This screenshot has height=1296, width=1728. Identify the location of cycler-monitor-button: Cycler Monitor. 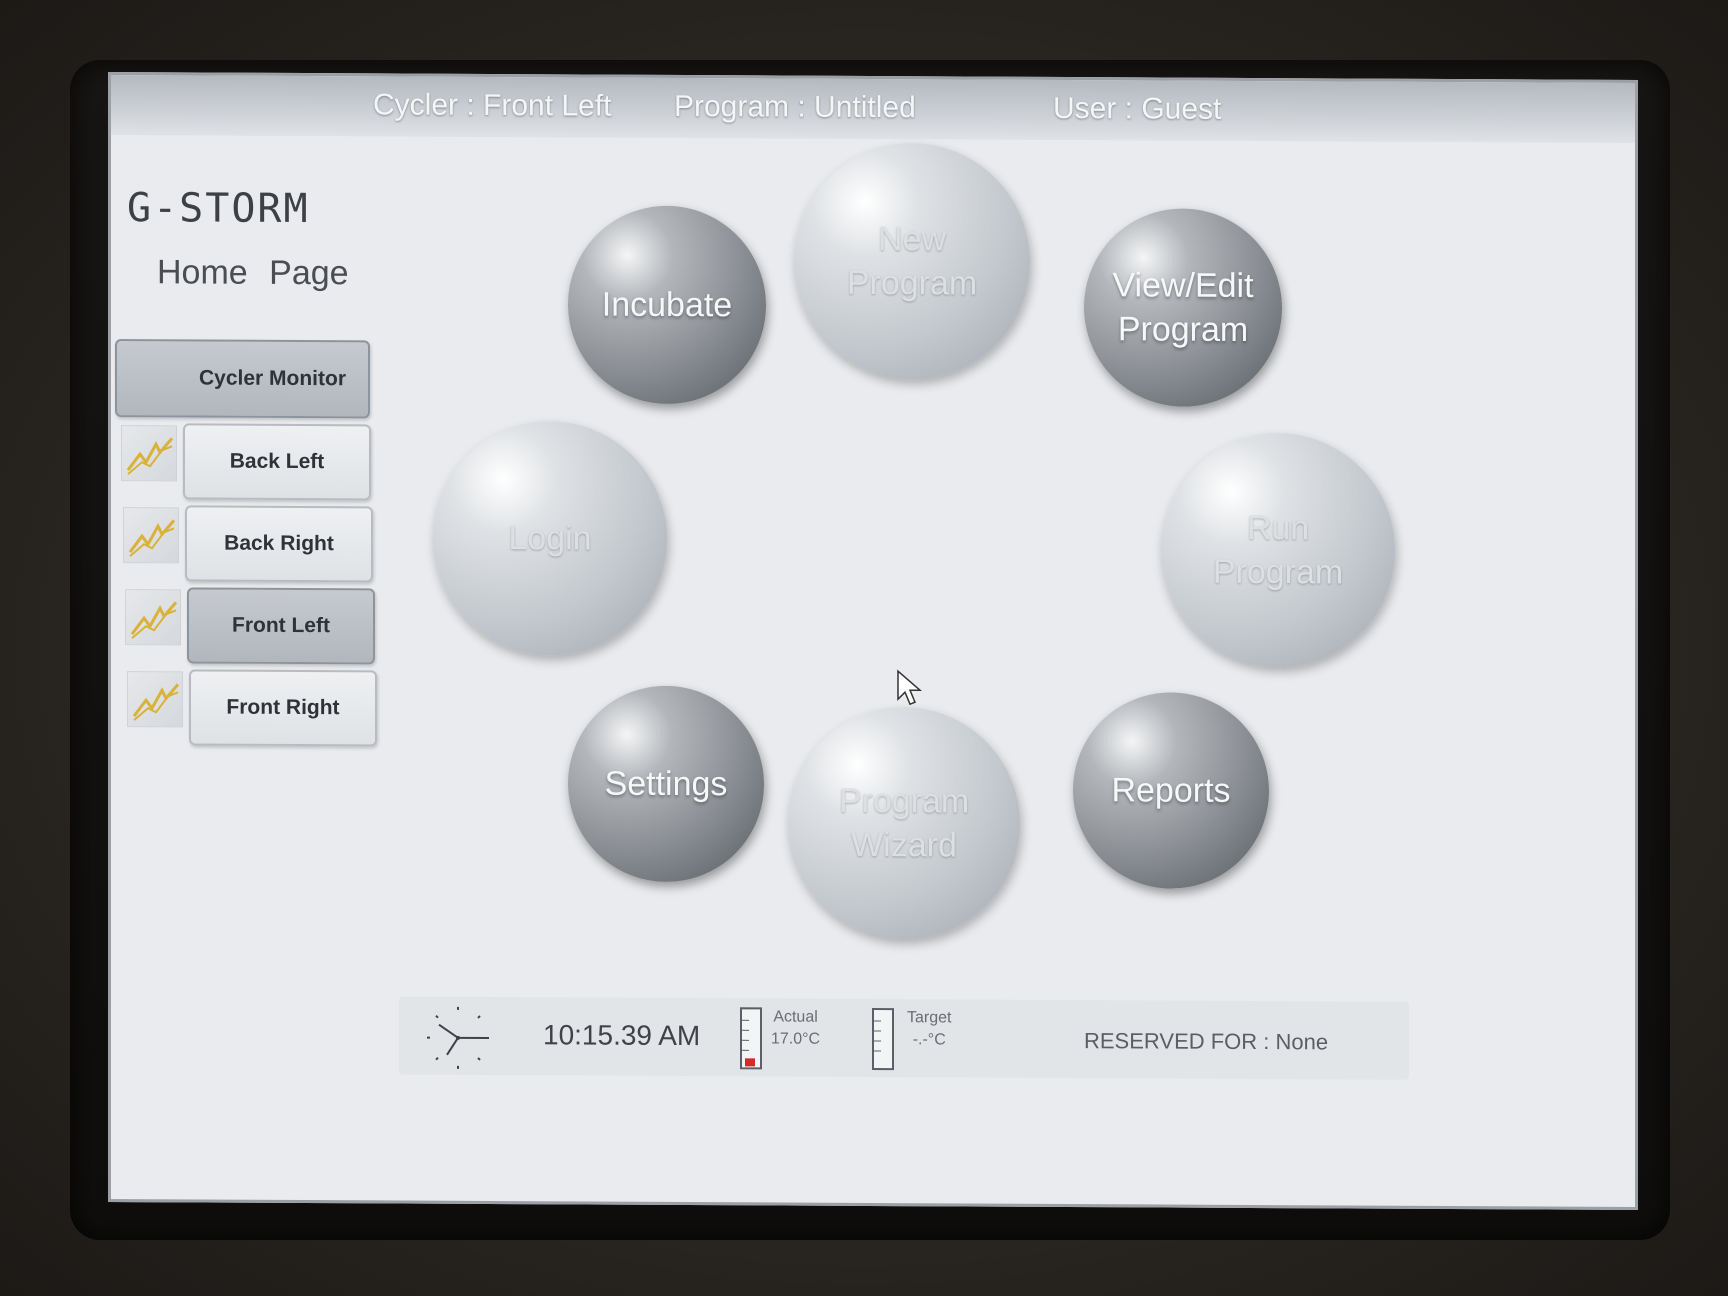
(242, 379).